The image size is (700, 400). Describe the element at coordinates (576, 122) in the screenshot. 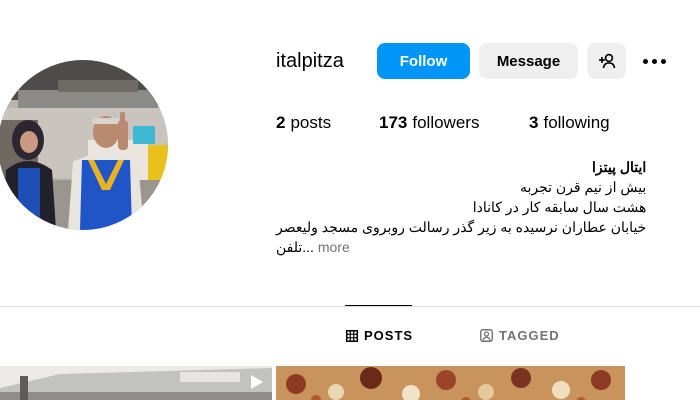

I see `following-label: following` at that location.